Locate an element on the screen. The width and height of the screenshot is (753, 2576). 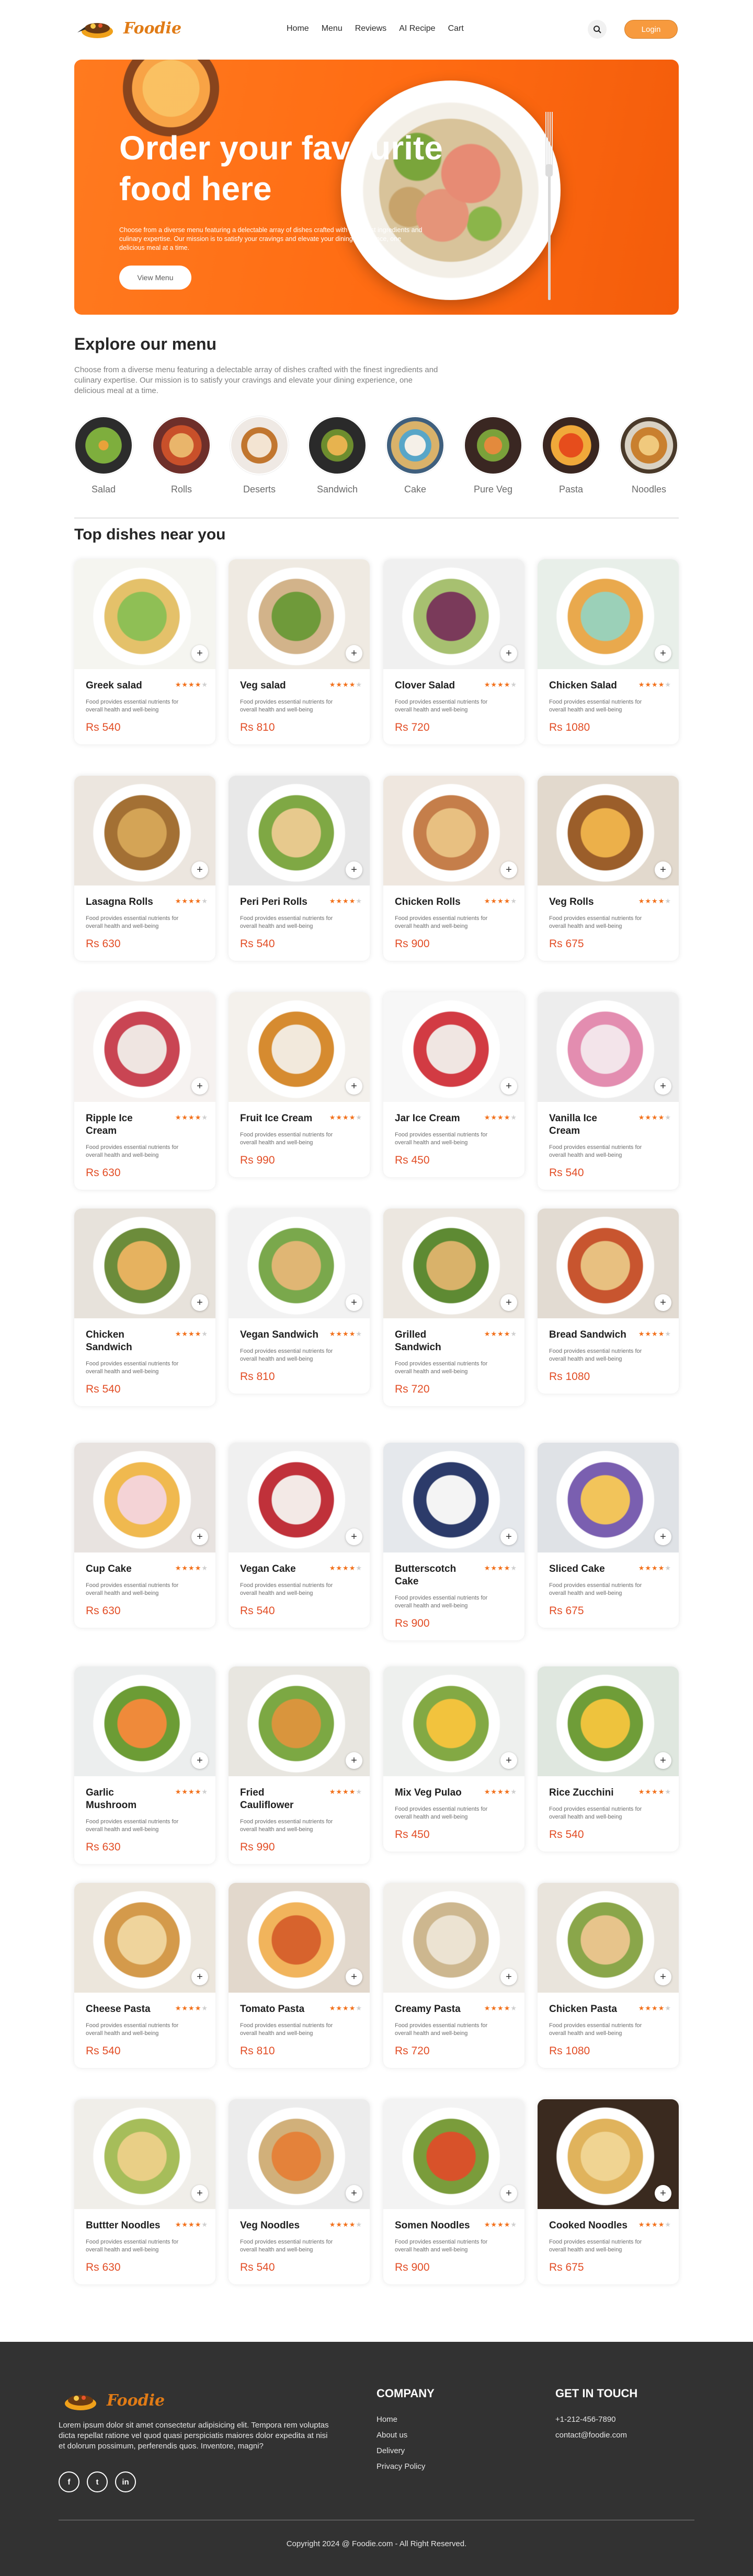
footer-link-delivery: Delivery is located at coordinates (405, 2451).